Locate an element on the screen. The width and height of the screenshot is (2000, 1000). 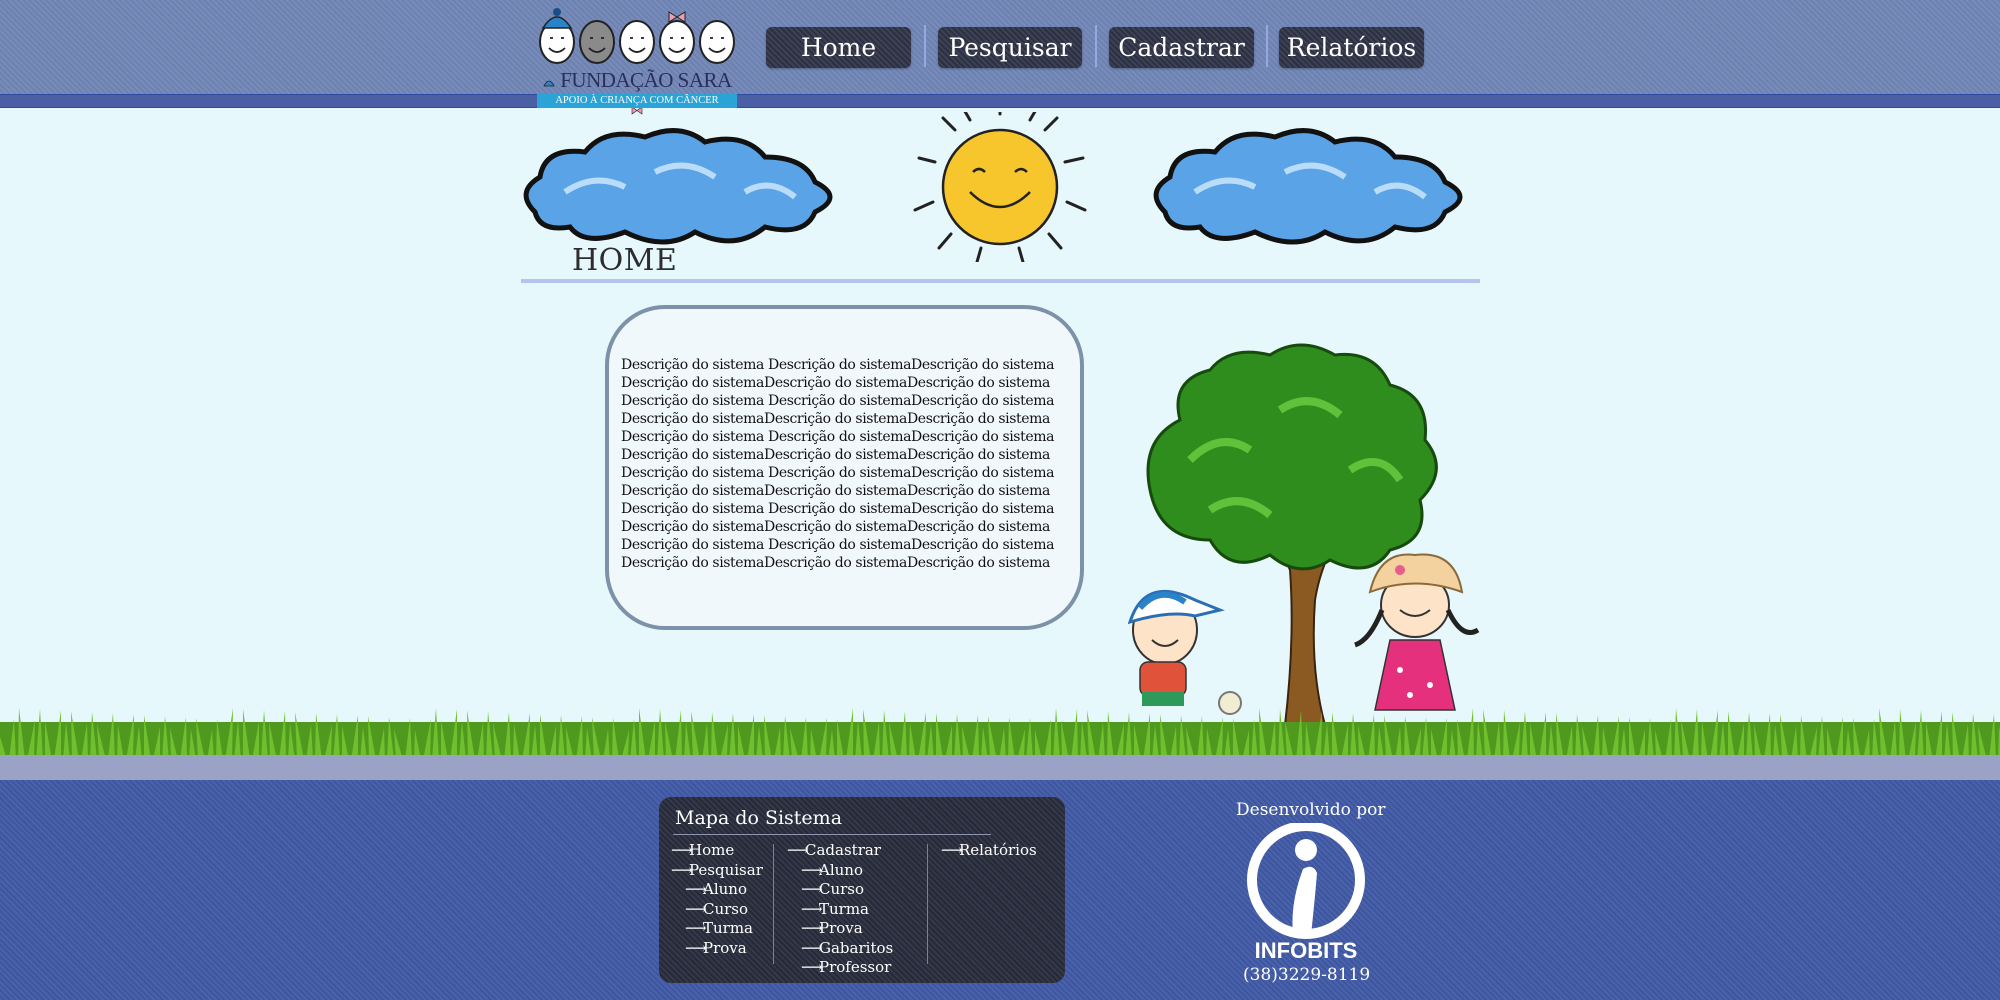
sitemap-link-relatorios: ⟶Relatórios is located at coordinates (989, 851).